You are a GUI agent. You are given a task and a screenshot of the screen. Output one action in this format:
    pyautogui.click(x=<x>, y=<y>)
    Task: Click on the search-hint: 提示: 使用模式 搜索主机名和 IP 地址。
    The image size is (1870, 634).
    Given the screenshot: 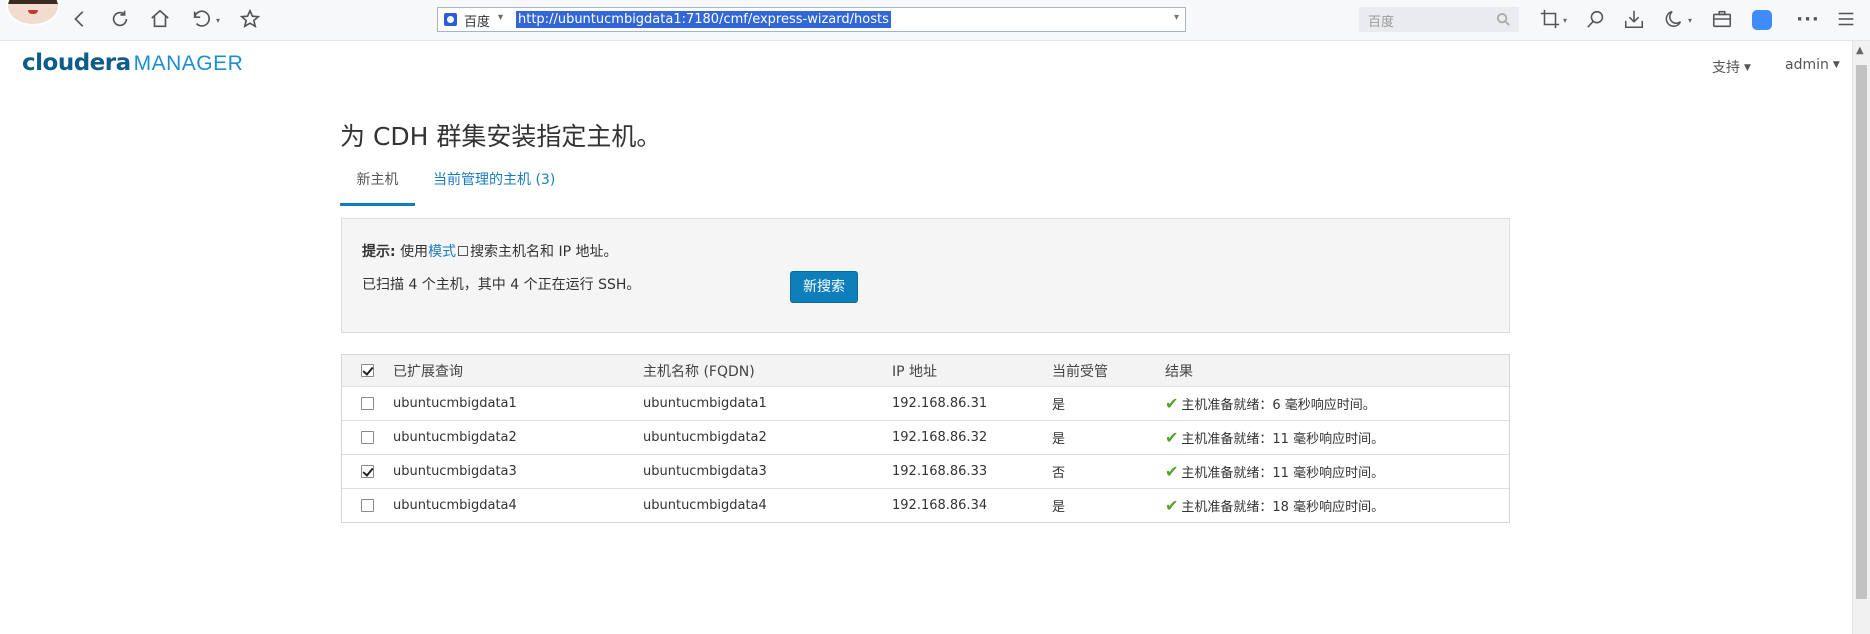 What is the action you would take?
    pyautogui.click(x=490, y=251)
    